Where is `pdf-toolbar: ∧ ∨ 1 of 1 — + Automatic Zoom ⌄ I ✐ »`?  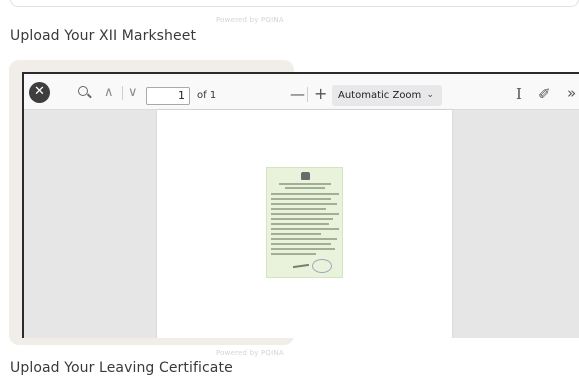 pdf-toolbar: ∧ ∨ 1 of 1 — + Automatic Zoom ⌄ I ✐ » is located at coordinates (301, 92).